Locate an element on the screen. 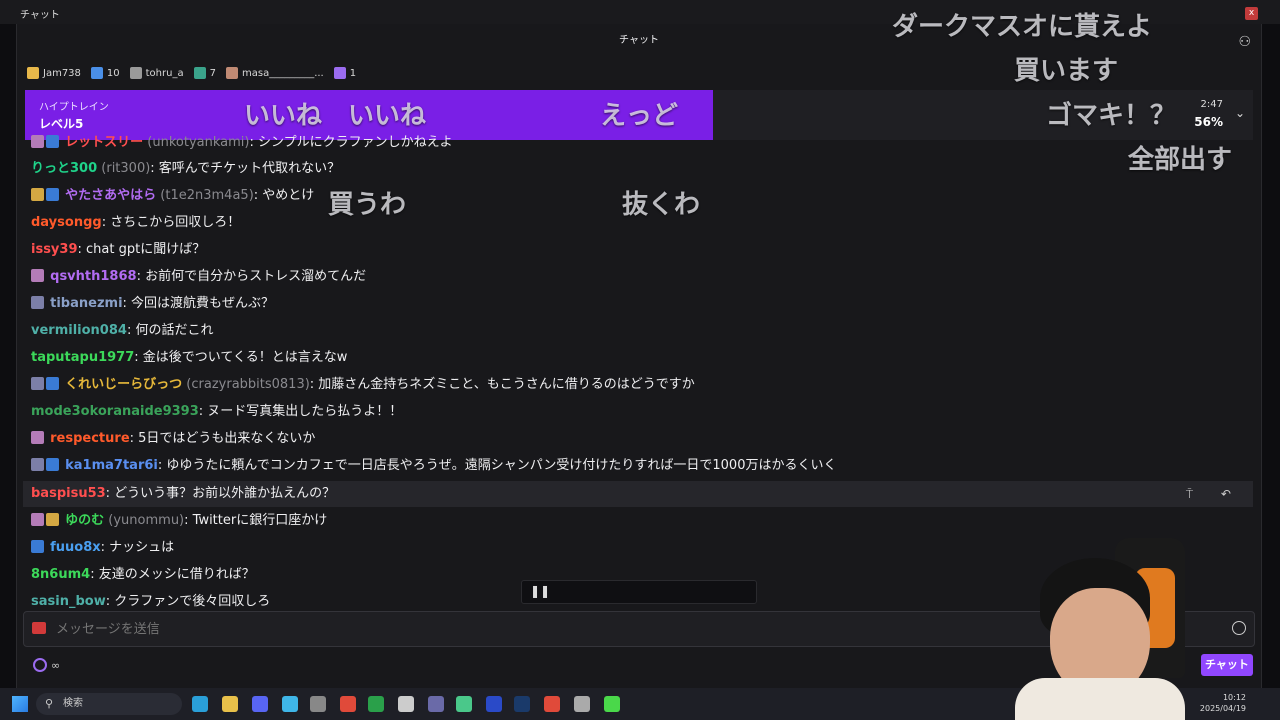 Image resolution: width=1280 pixels, height=720 pixels. chat-message: issy39: chat gptに聞けば？ is located at coordinates (638, 250).